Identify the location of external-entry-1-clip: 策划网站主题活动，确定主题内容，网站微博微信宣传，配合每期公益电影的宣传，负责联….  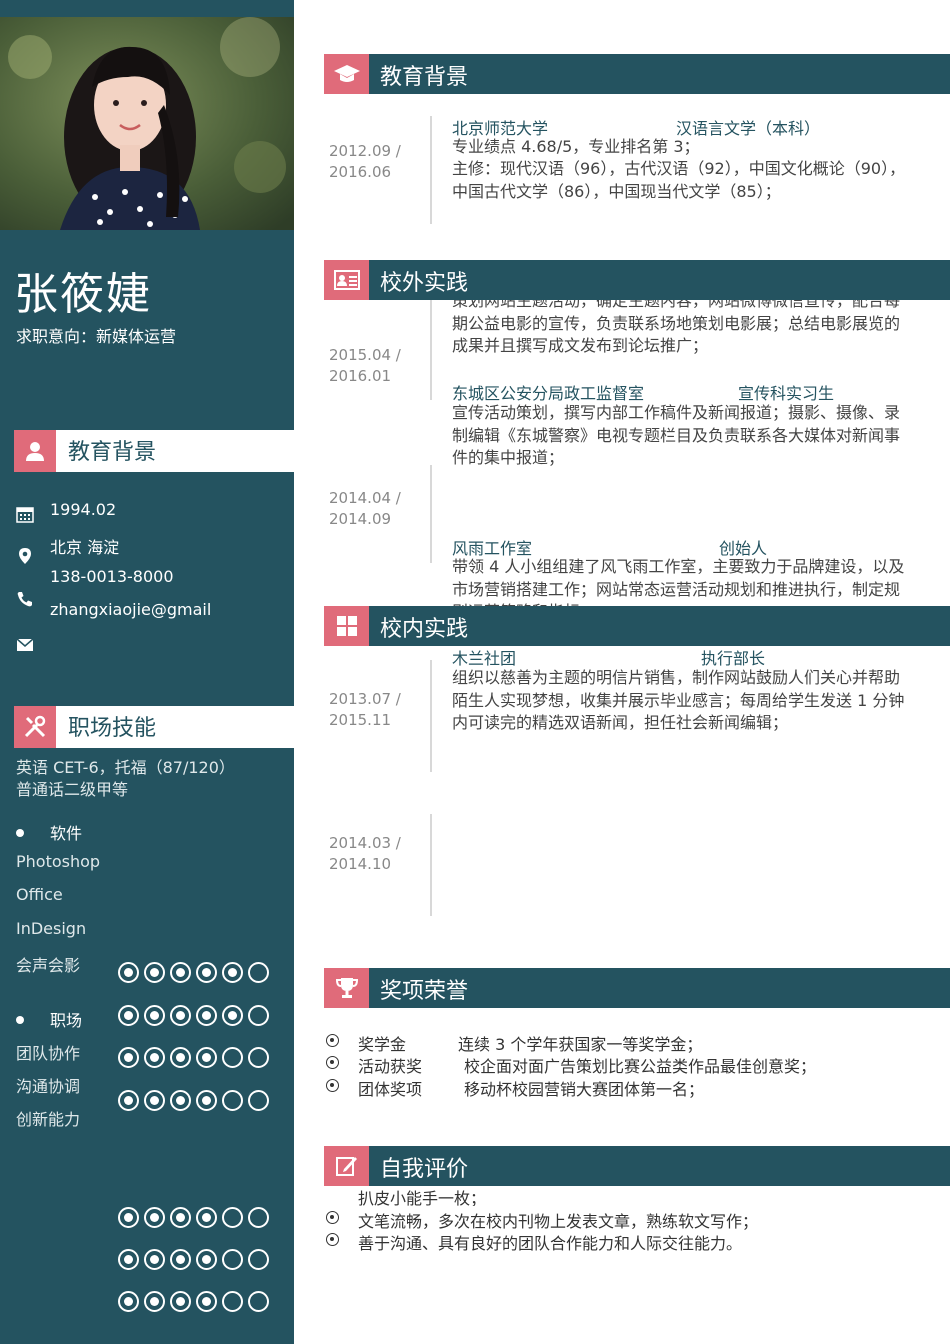
(680, 330).